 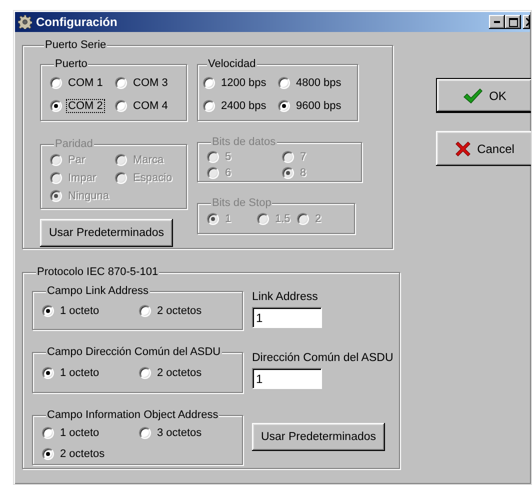 What do you see at coordinates (133, 415) in the screenshot?
I see `group-title: Campo Information Object Address` at bounding box center [133, 415].